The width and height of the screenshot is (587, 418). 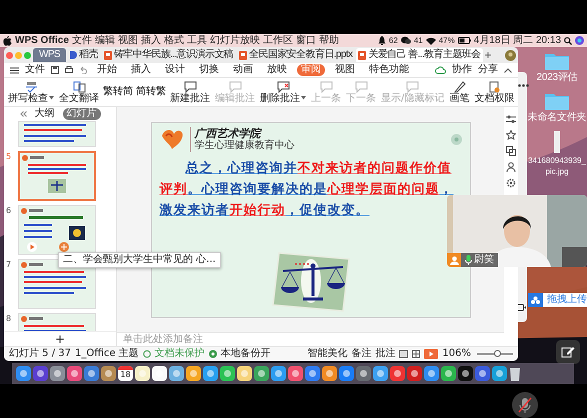 I want to click on menu-item: 文件, so click(x=82, y=40).